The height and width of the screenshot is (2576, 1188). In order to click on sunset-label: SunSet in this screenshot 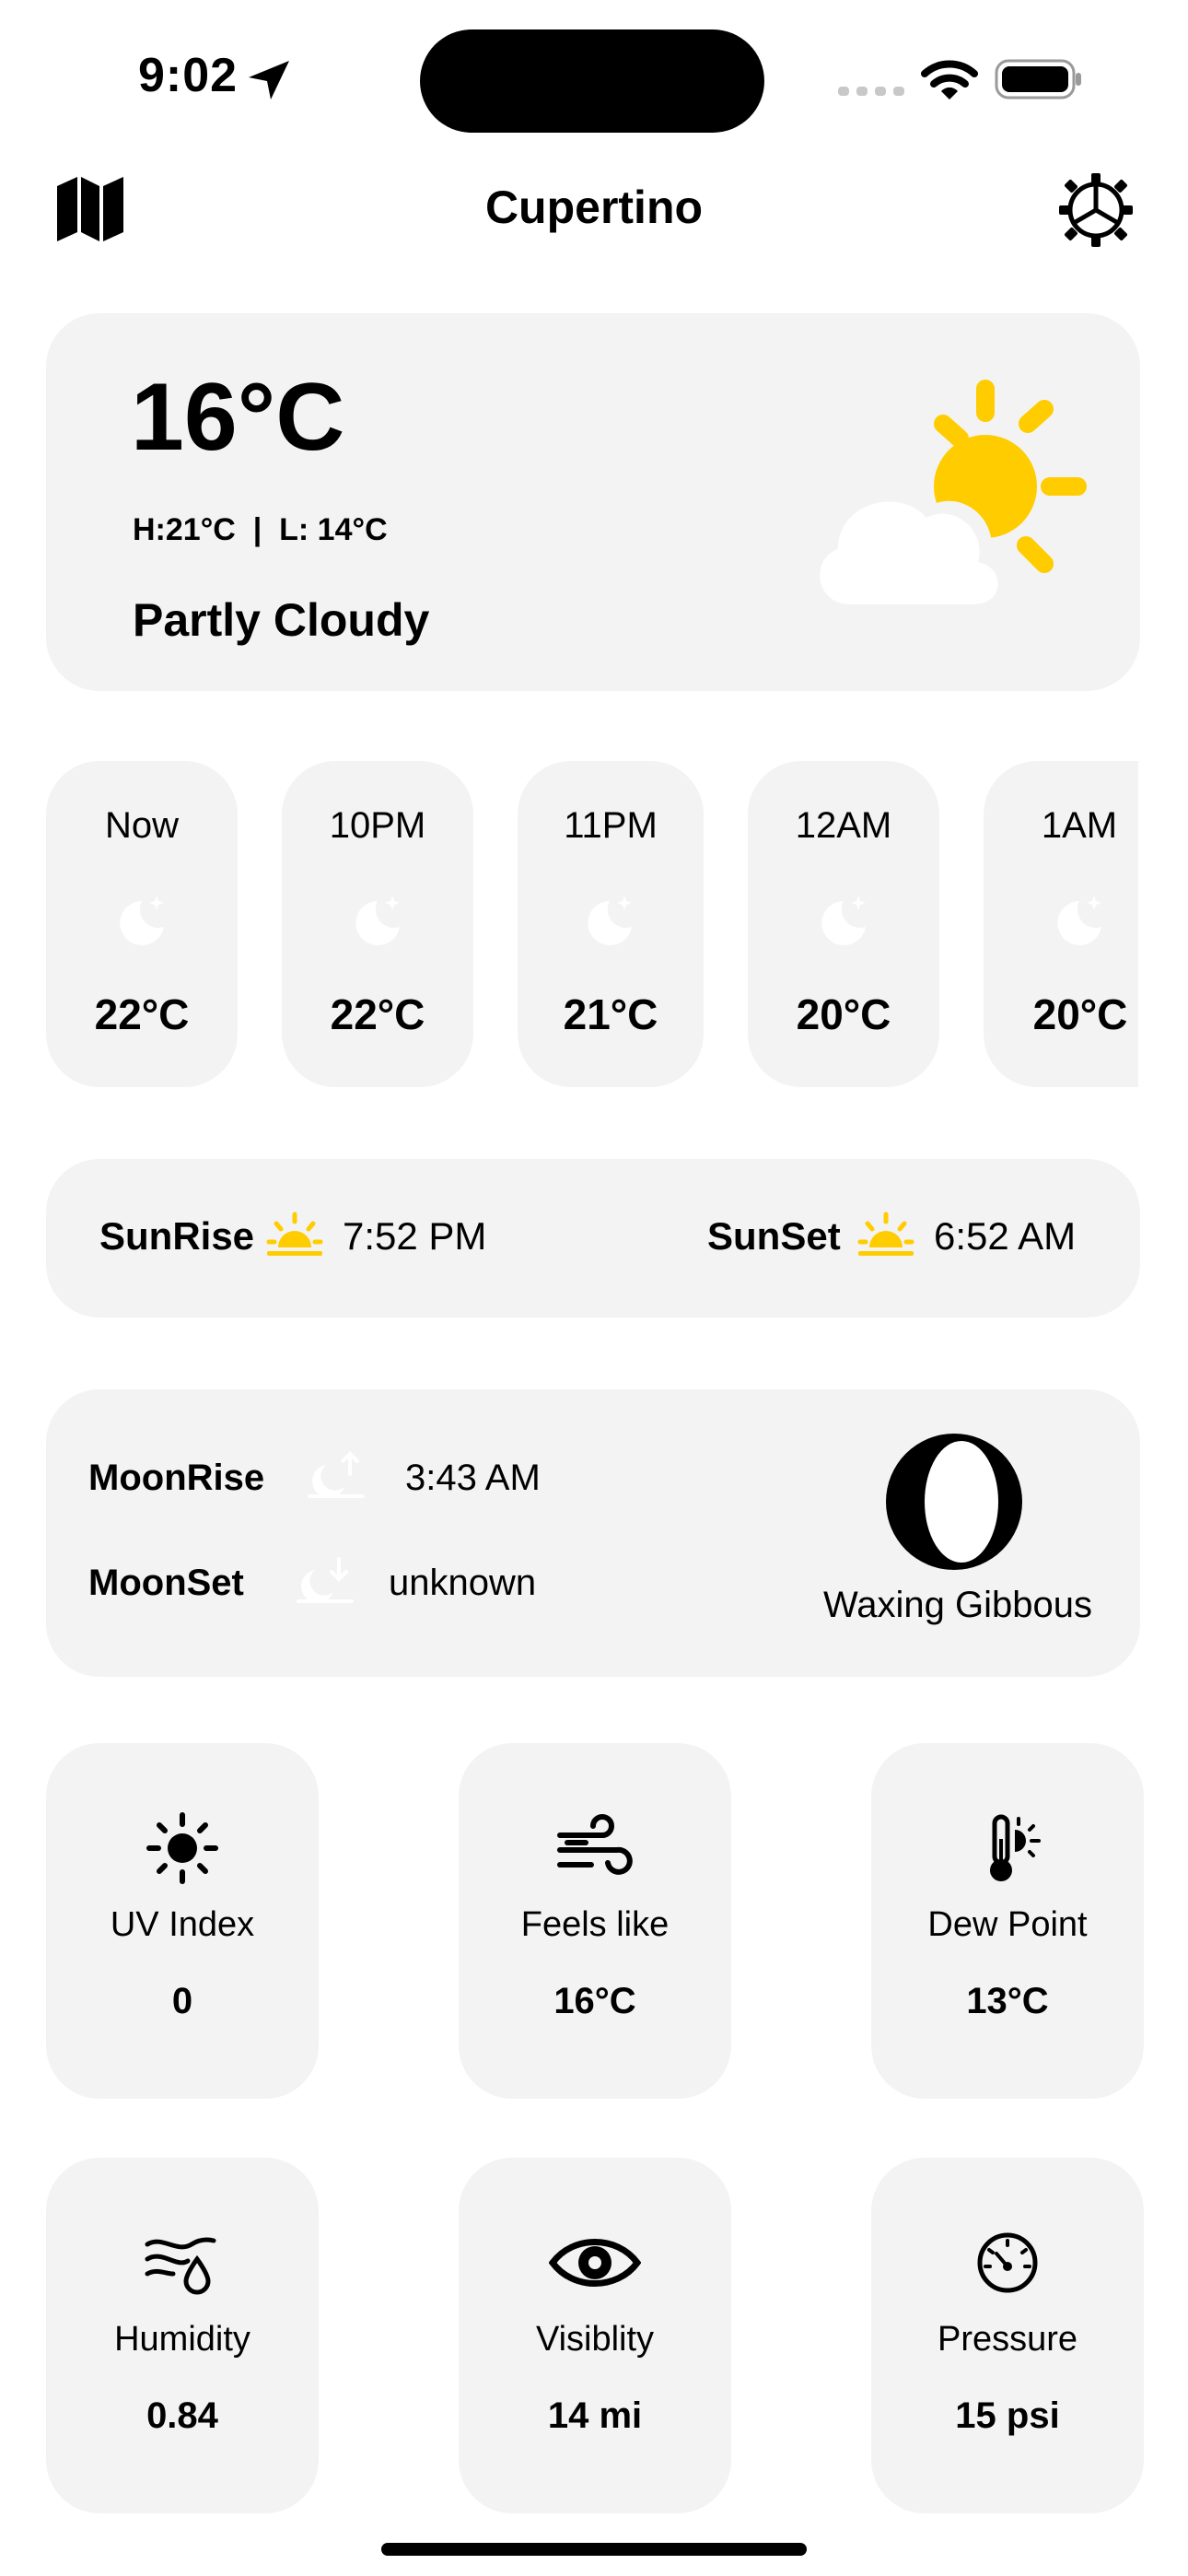, I will do `click(774, 1236)`.